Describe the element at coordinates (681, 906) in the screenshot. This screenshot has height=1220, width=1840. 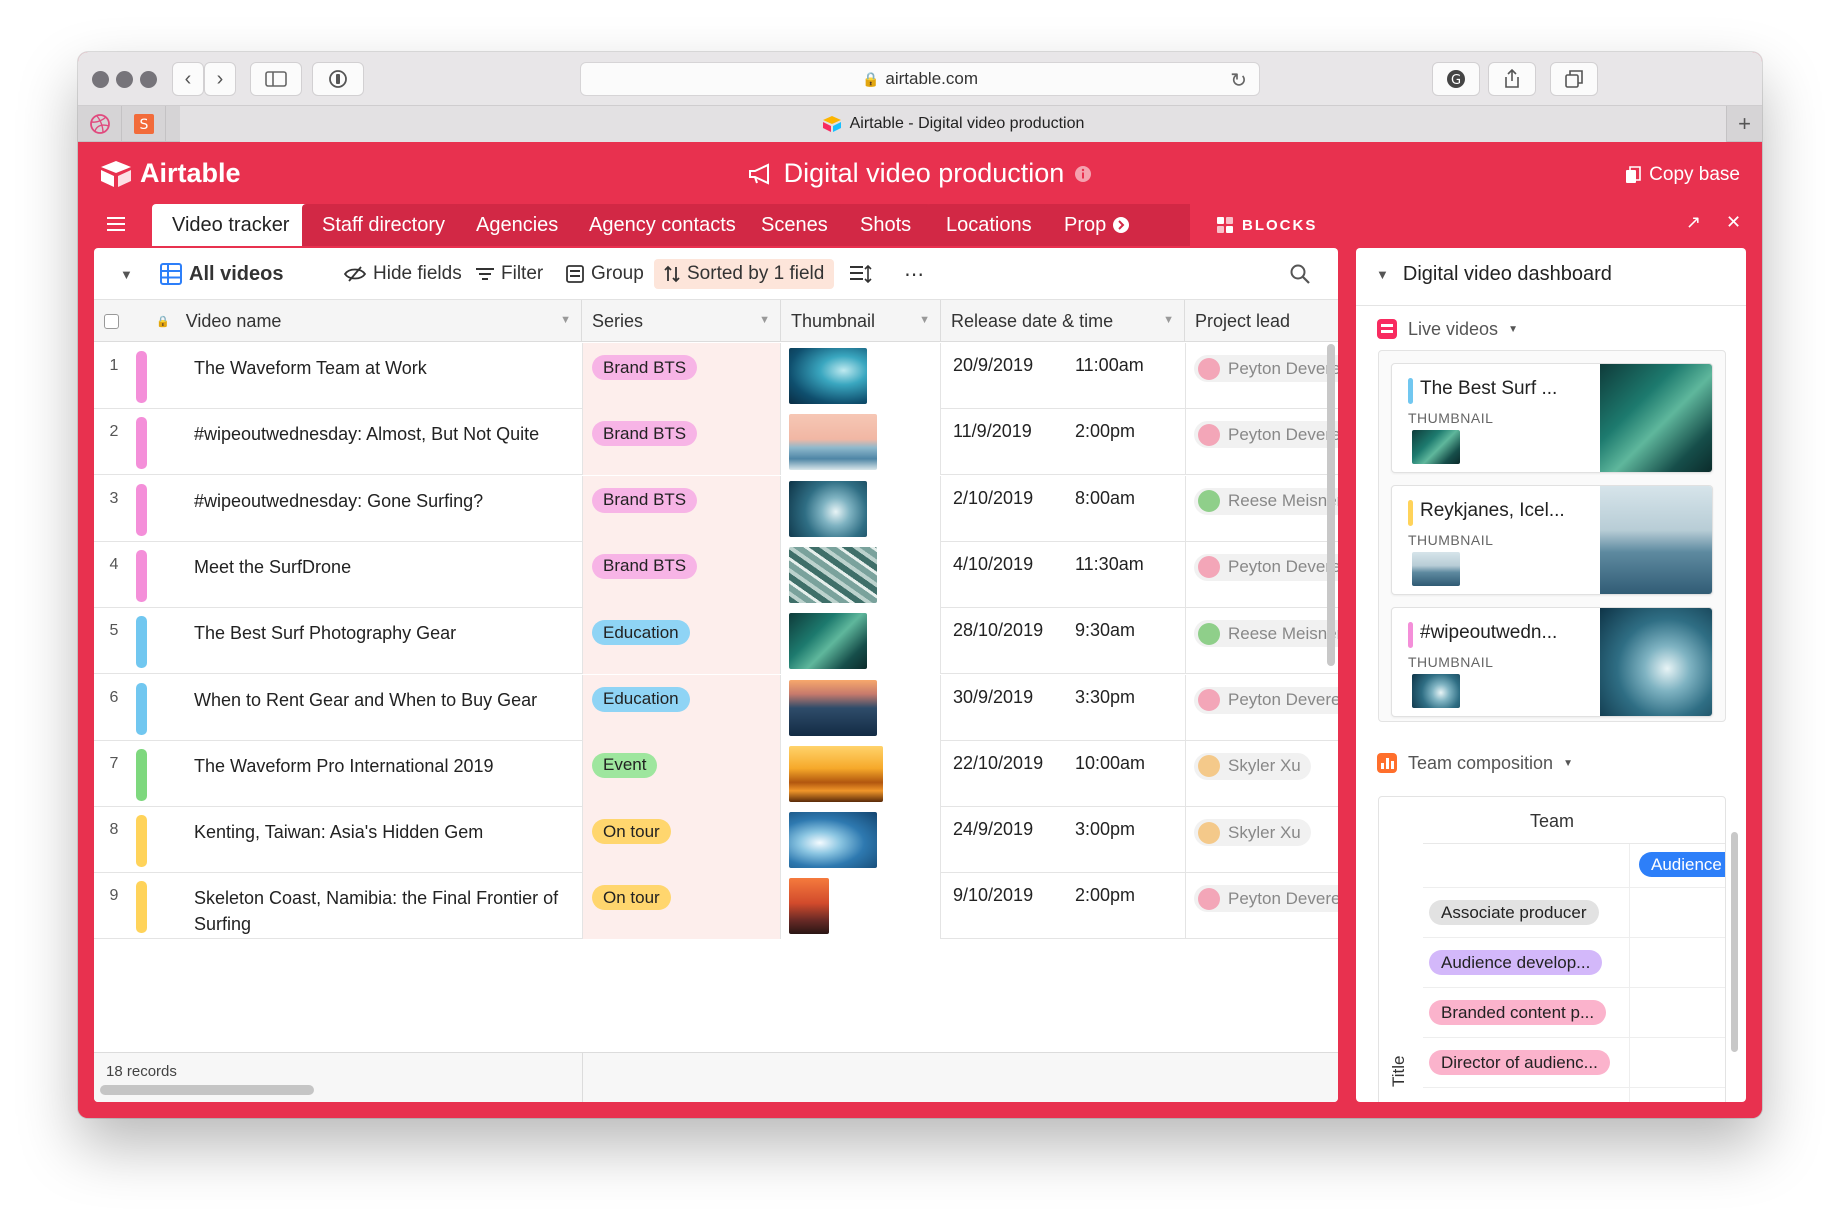
I see `cell-series: On tour` at that location.